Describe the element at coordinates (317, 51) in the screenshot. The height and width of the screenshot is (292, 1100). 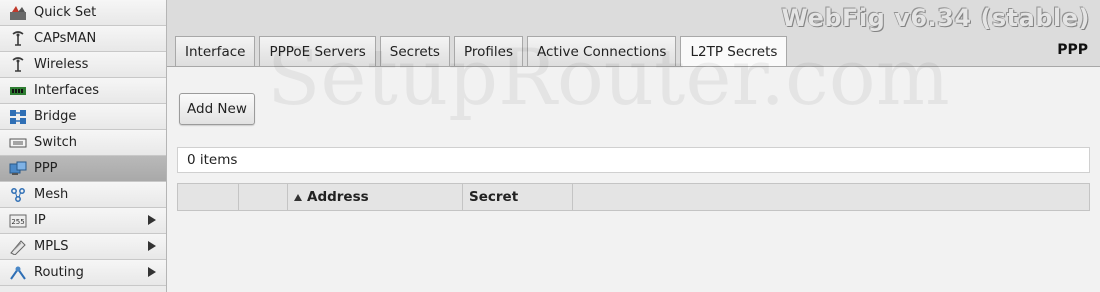
I see `tab-pppoe-servers: PPPoE Servers` at that location.